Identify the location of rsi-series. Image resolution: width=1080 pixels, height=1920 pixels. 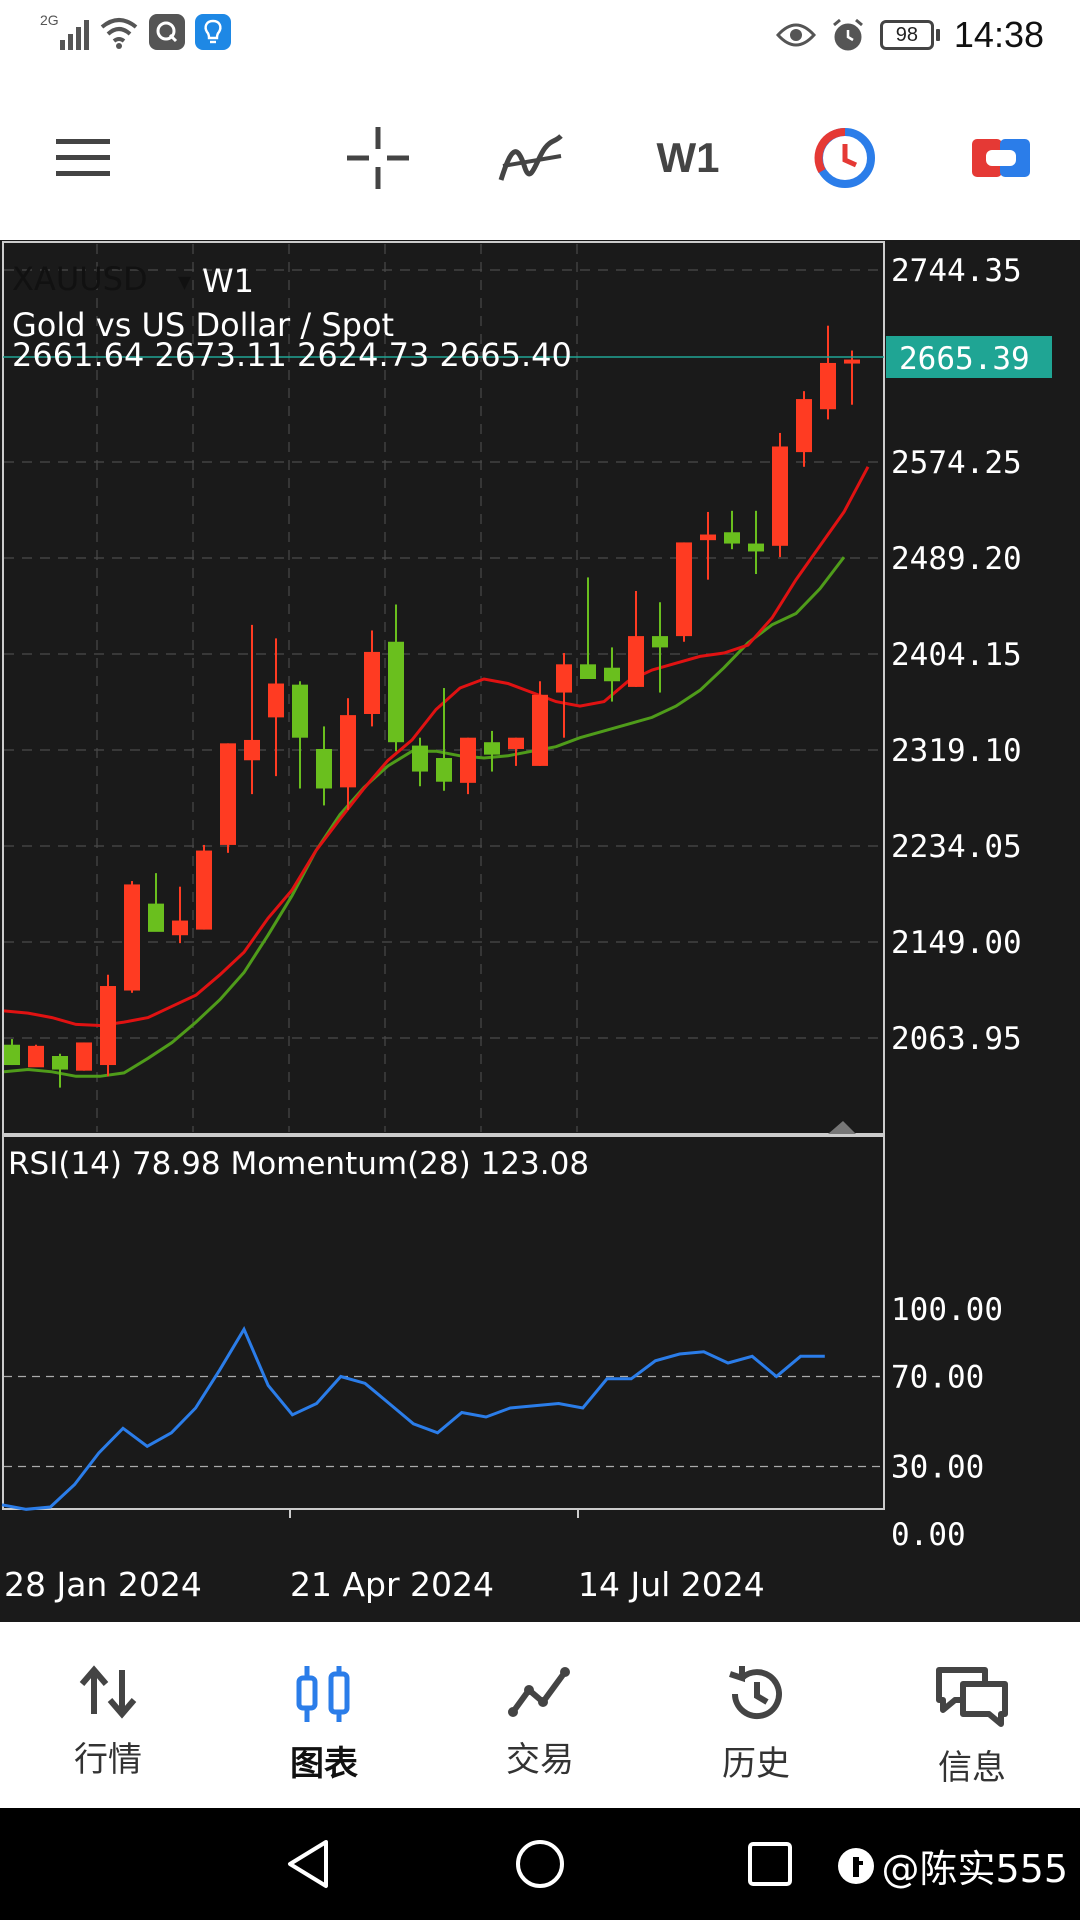
(413, 1418).